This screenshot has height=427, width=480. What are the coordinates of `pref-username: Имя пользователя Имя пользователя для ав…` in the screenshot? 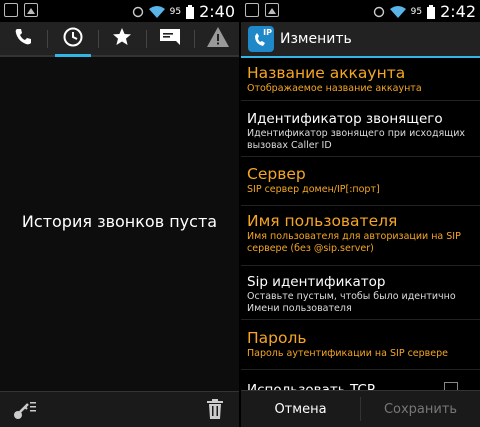 It's located at (360, 236).